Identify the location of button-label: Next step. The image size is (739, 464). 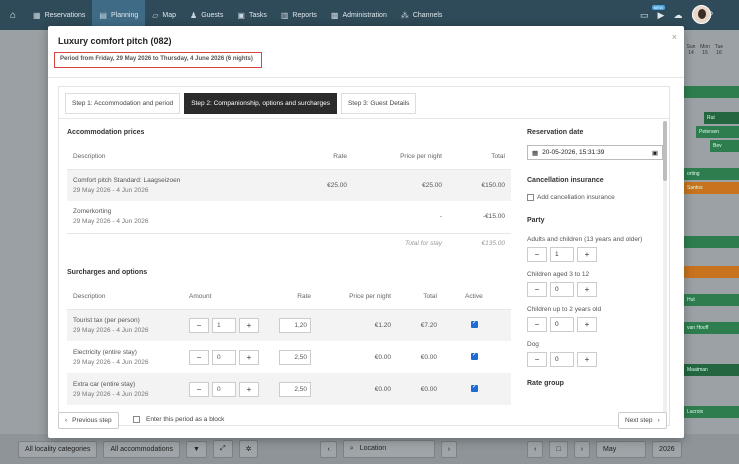
(639, 420).